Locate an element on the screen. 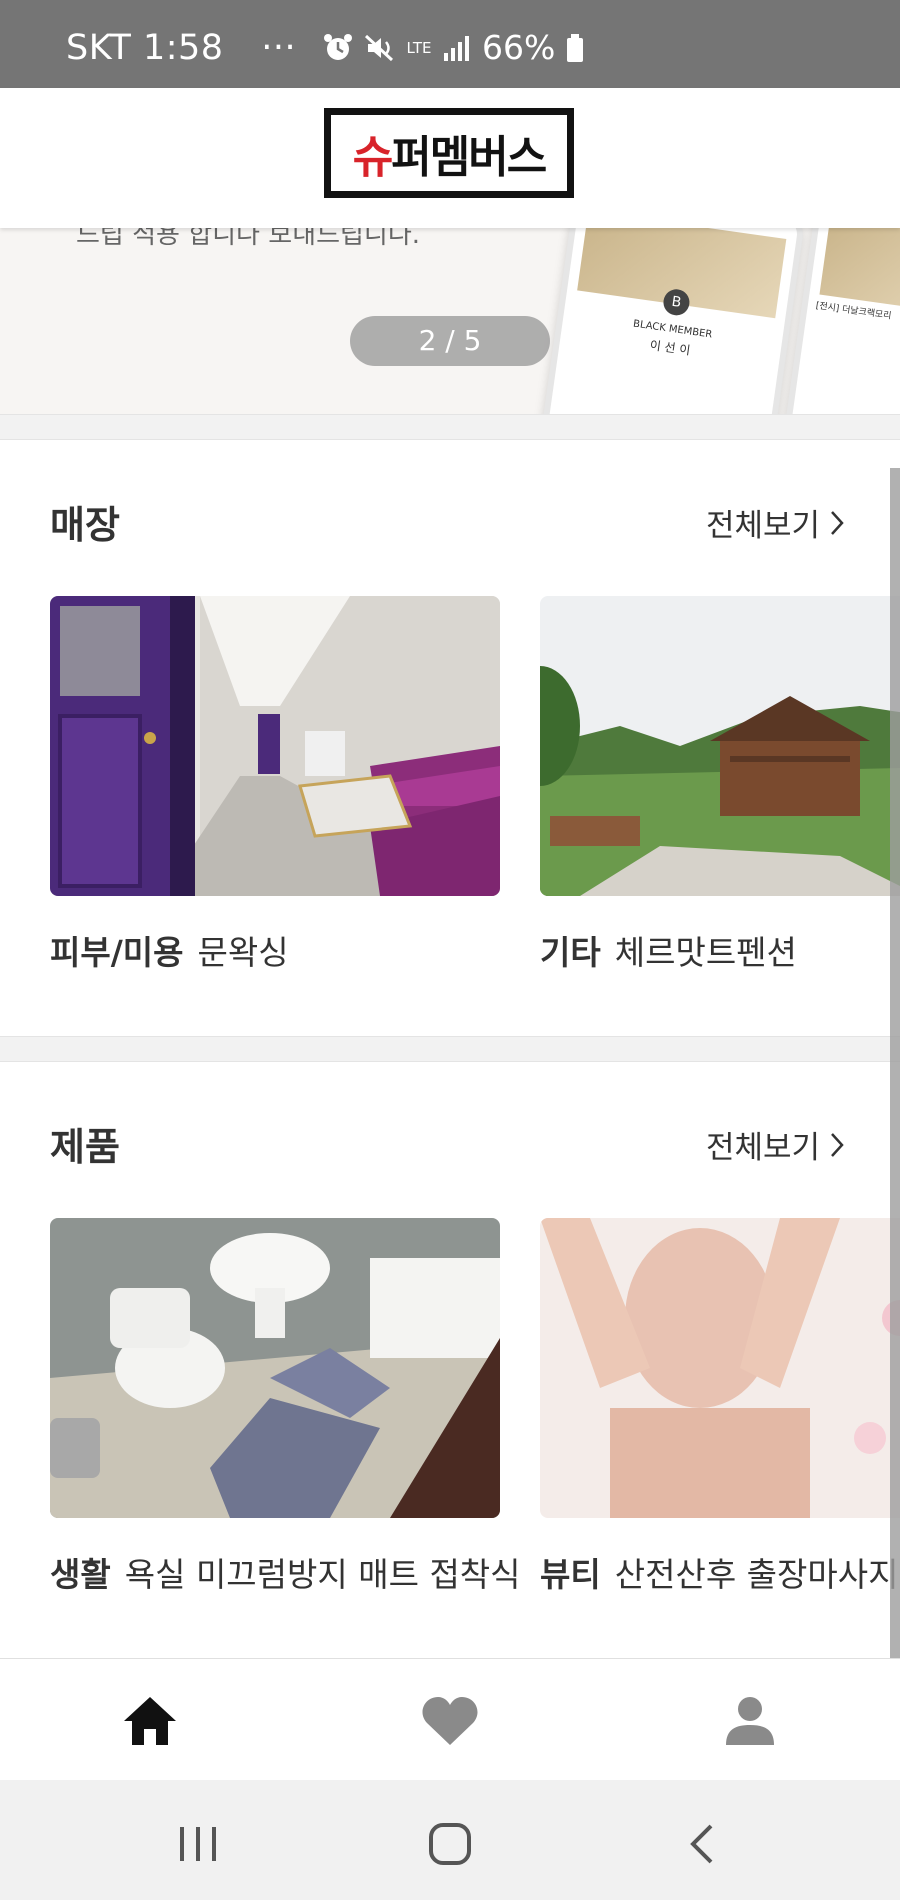 The image size is (900, 1900). store-card: 피부/미용 문왁싱 is located at coordinates (275, 784).